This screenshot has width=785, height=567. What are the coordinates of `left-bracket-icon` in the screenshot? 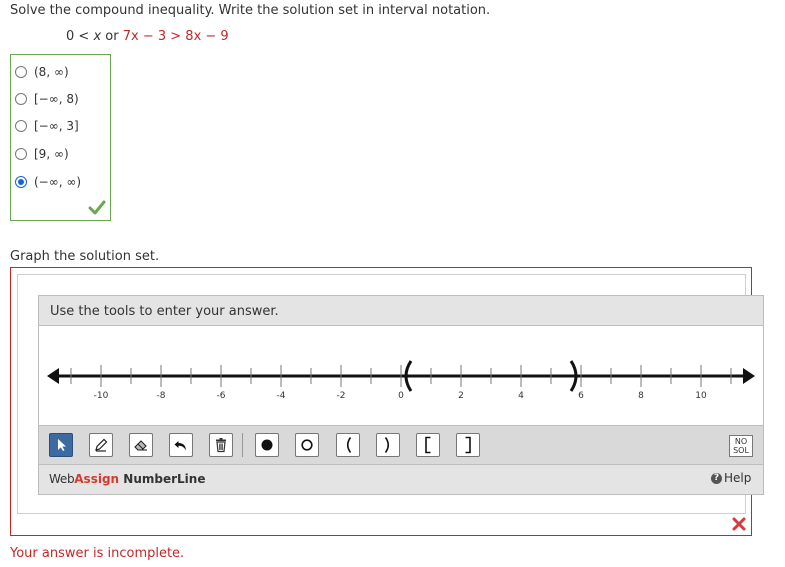 It's located at (428, 445).